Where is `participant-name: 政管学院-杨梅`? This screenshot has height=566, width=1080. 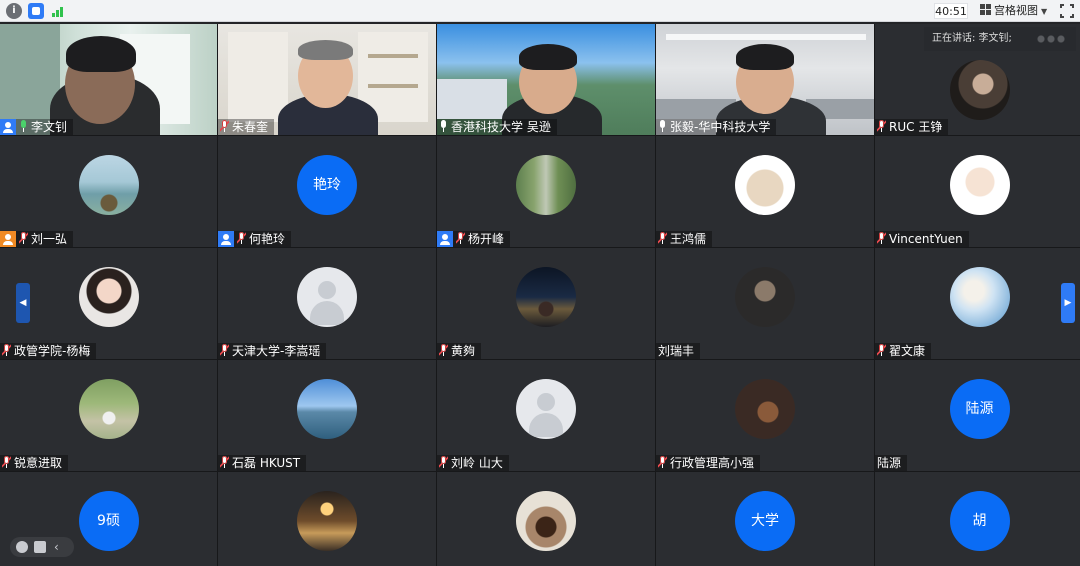
participant-name: 政管学院-杨梅 is located at coordinates (52, 351).